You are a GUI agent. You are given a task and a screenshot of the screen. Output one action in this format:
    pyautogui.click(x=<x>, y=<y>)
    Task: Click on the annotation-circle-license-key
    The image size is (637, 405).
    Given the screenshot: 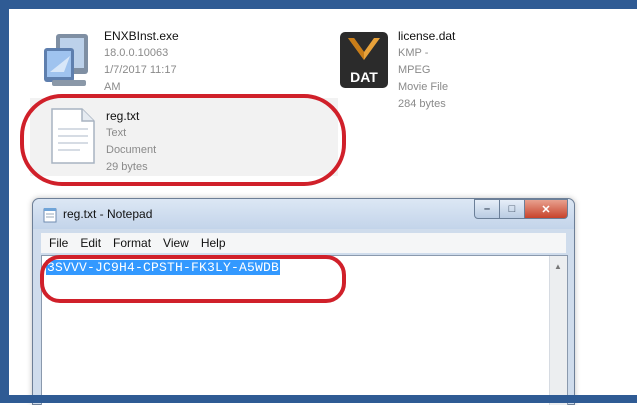 What is the action you would take?
    pyautogui.click(x=193, y=279)
    